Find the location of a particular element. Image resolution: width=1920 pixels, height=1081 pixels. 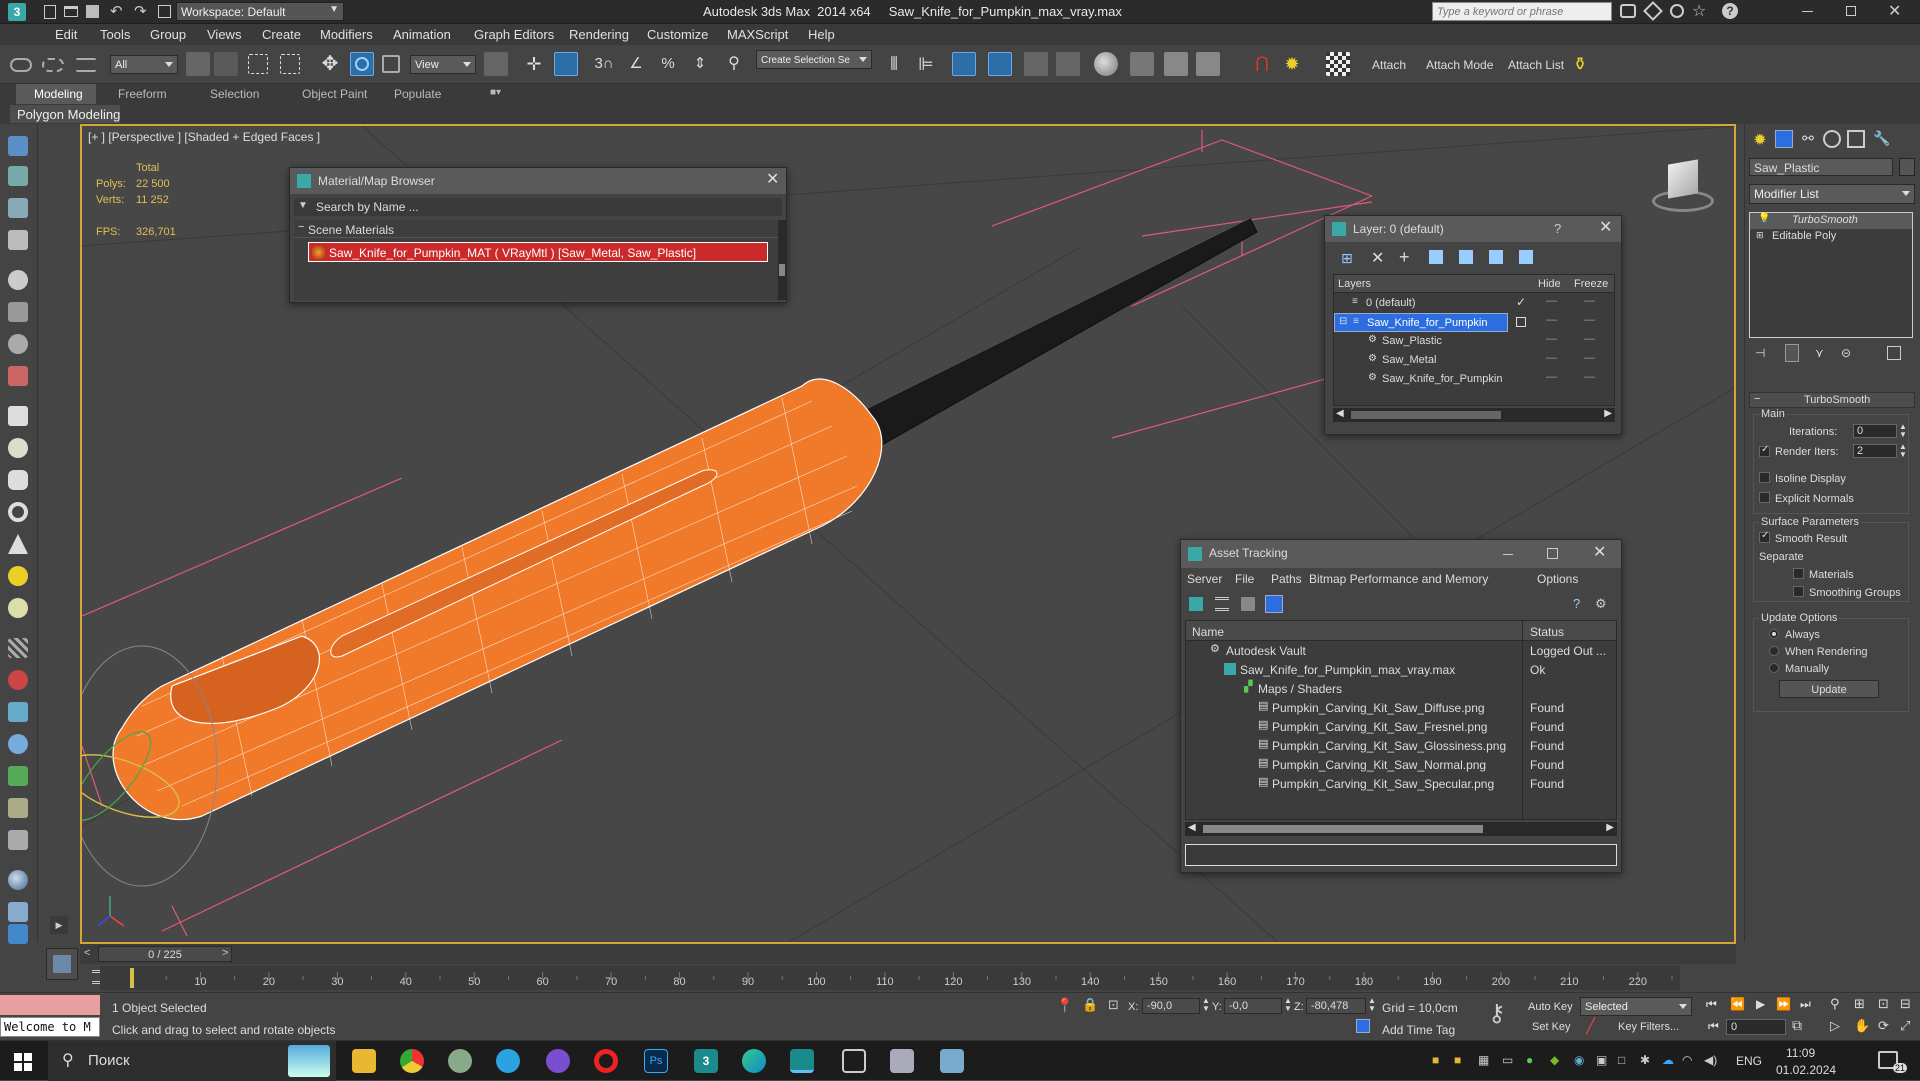

select-in-layer-icon is located at coordinates (1436, 257).